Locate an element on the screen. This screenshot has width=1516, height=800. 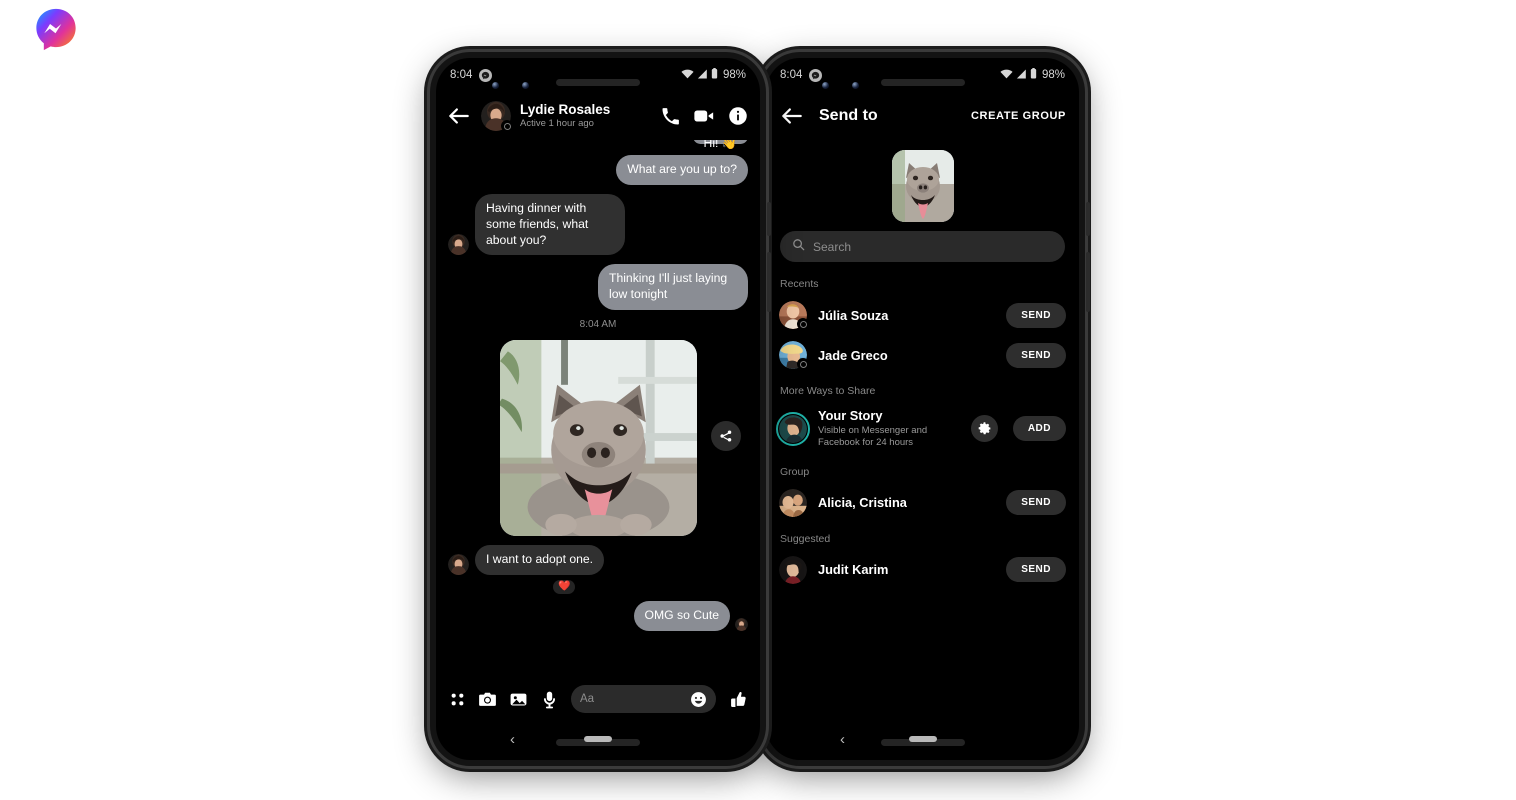
story-ring is located at coordinates (793, 428).